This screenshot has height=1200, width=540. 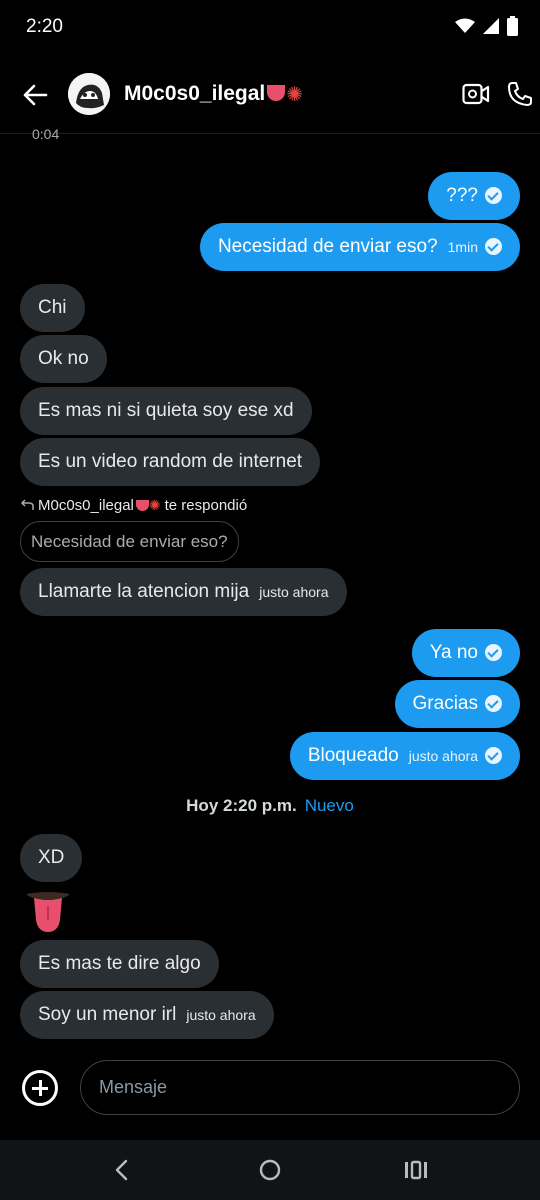 What do you see at coordinates (462, 247) in the screenshot?
I see `message-time: 1min` at bounding box center [462, 247].